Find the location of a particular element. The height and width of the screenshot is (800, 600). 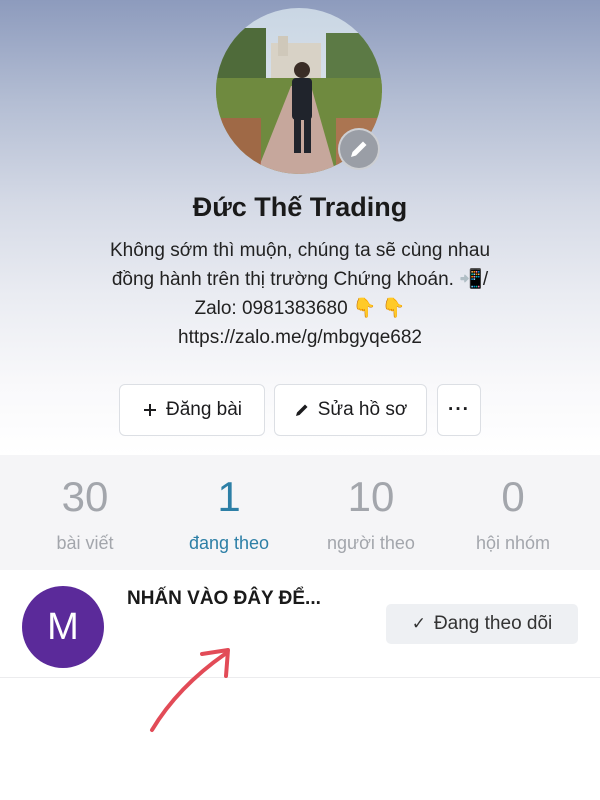

more-dots-icon: ··· is located at coordinates (459, 409).